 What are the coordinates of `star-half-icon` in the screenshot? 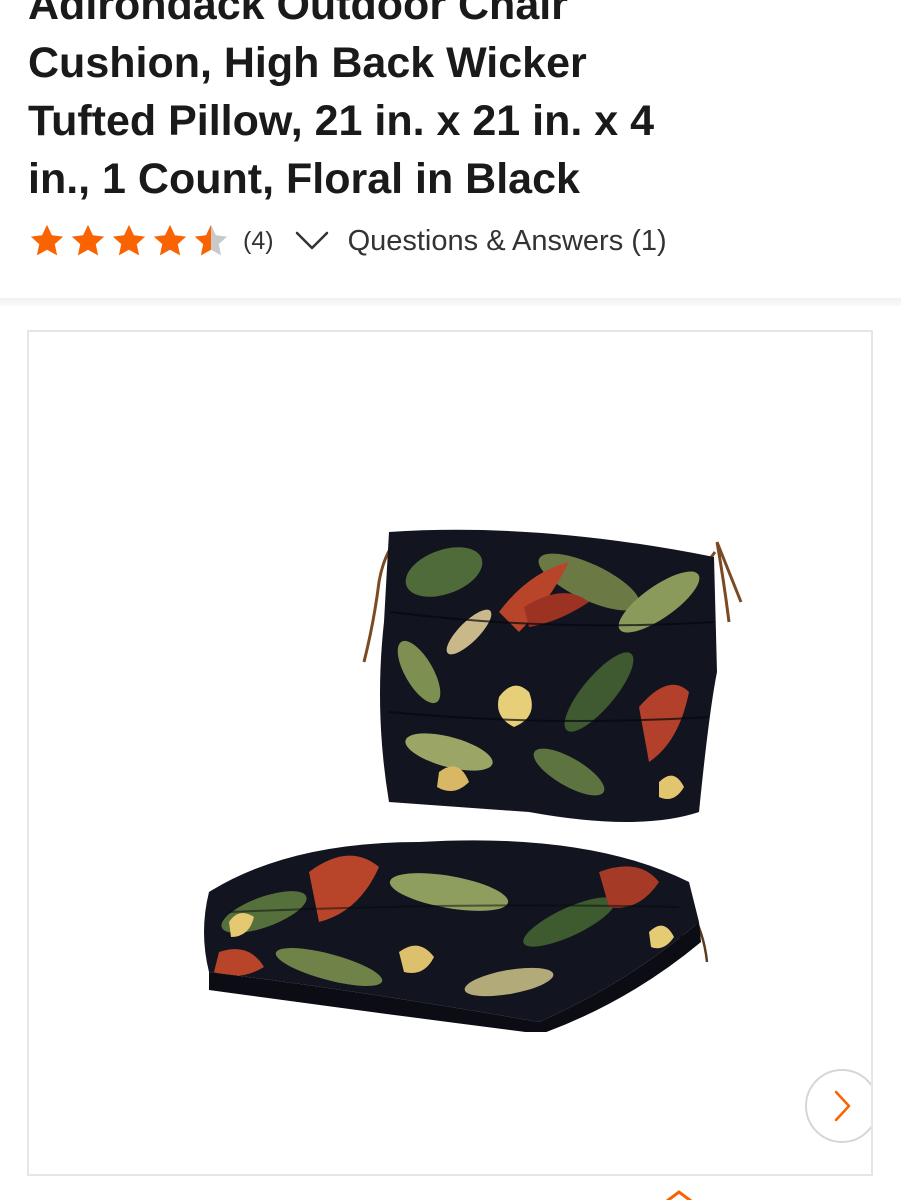 It's located at (211, 240).